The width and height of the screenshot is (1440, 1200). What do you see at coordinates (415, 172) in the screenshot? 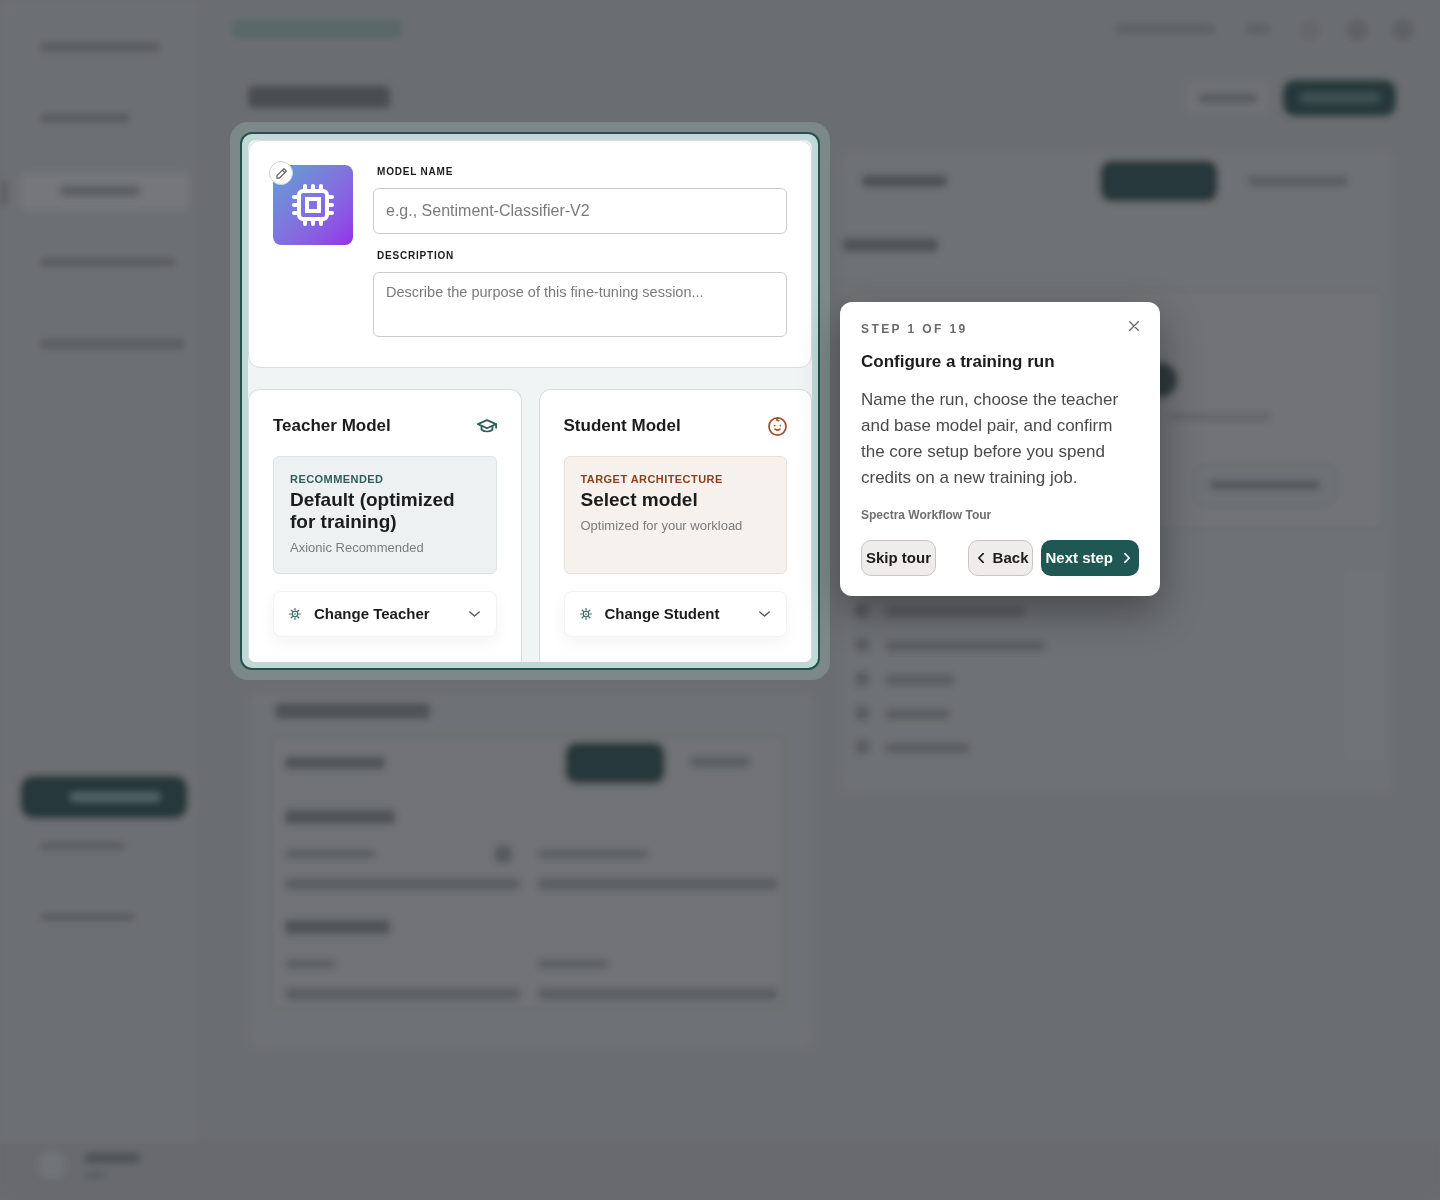
I see `field-label: MODEL NAME` at bounding box center [415, 172].